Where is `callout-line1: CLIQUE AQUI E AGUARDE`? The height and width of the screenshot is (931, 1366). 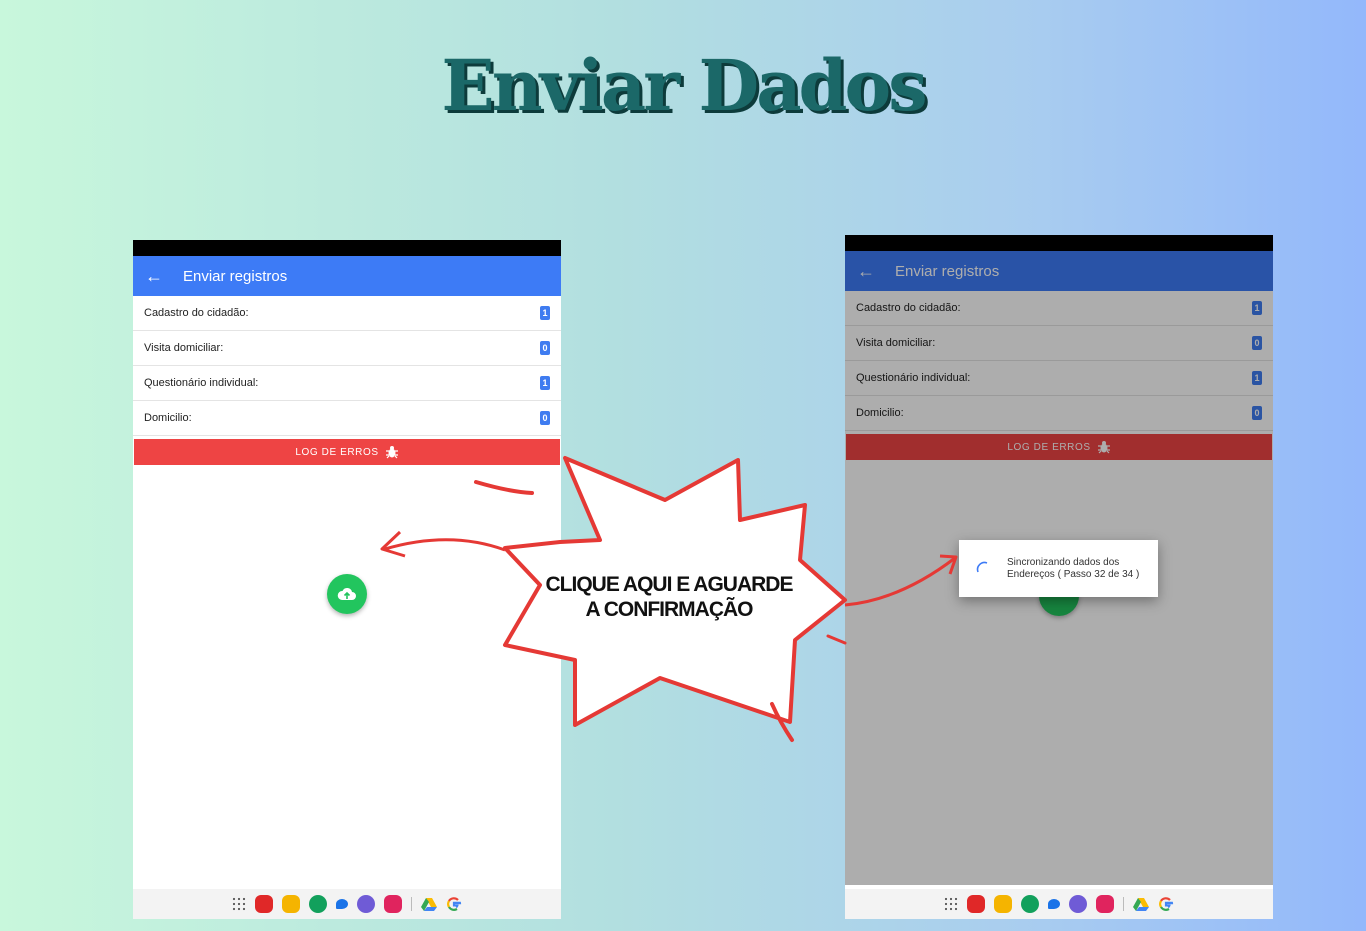
callout-line1: CLIQUE AQUI E AGUARDE is located at coordinates (669, 584).